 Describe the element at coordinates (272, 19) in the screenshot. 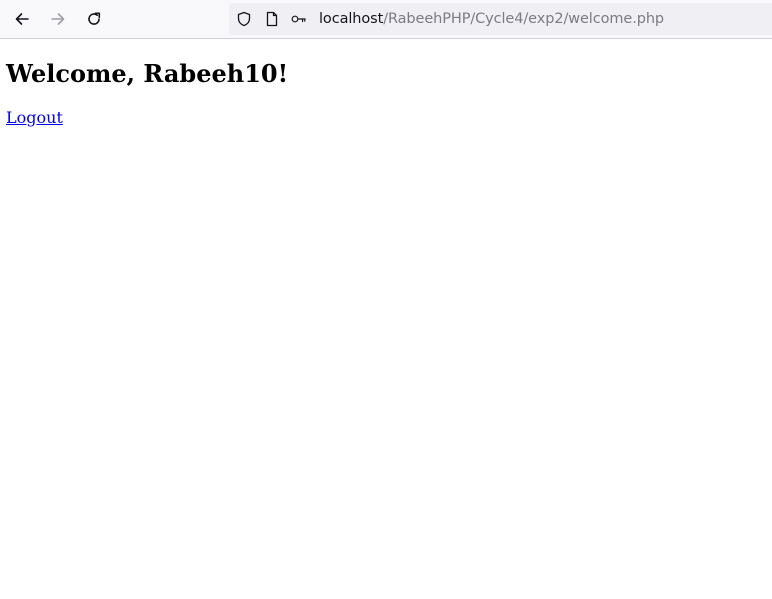

I see `page-icon` at that location.